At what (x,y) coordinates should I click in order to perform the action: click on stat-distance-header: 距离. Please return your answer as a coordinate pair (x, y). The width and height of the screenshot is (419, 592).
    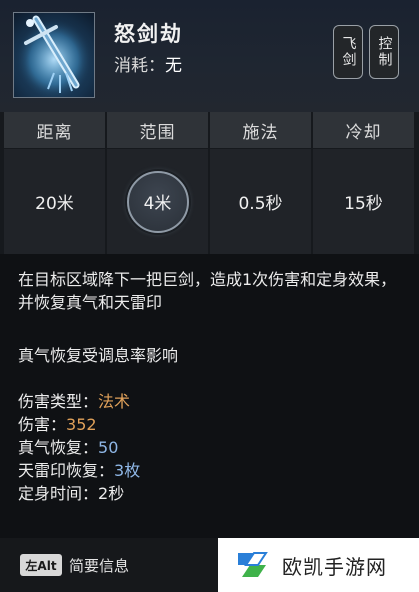
    Looking at the image, I should click on (54, 130).